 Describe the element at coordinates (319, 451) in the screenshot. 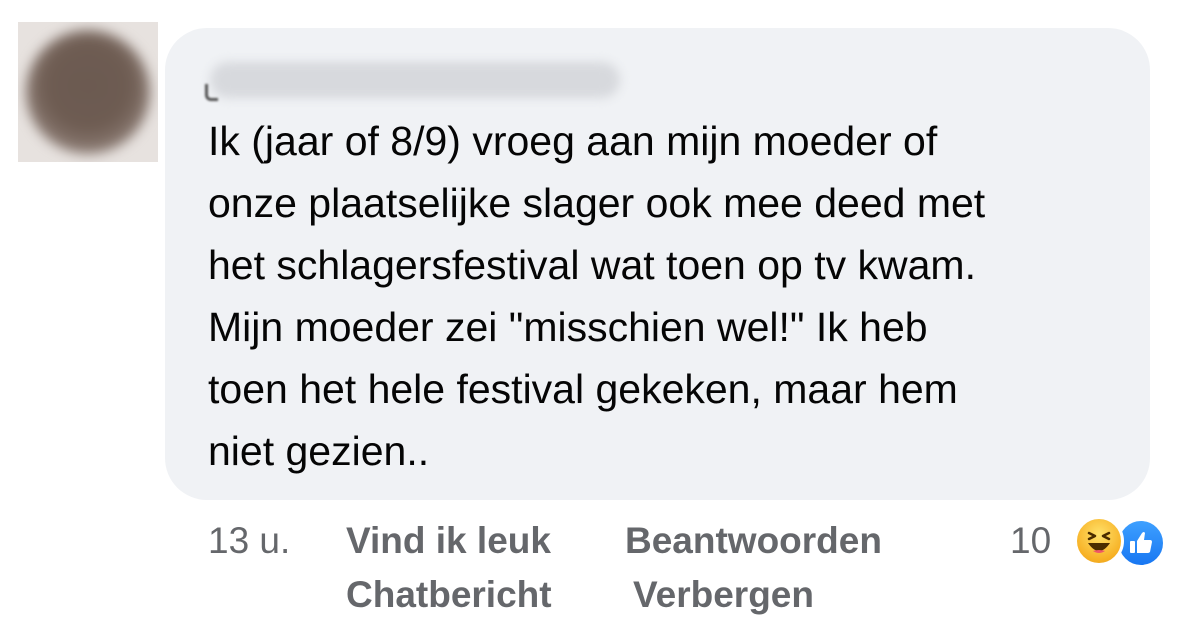

I see `comment-line: niet gezien..` at that location.